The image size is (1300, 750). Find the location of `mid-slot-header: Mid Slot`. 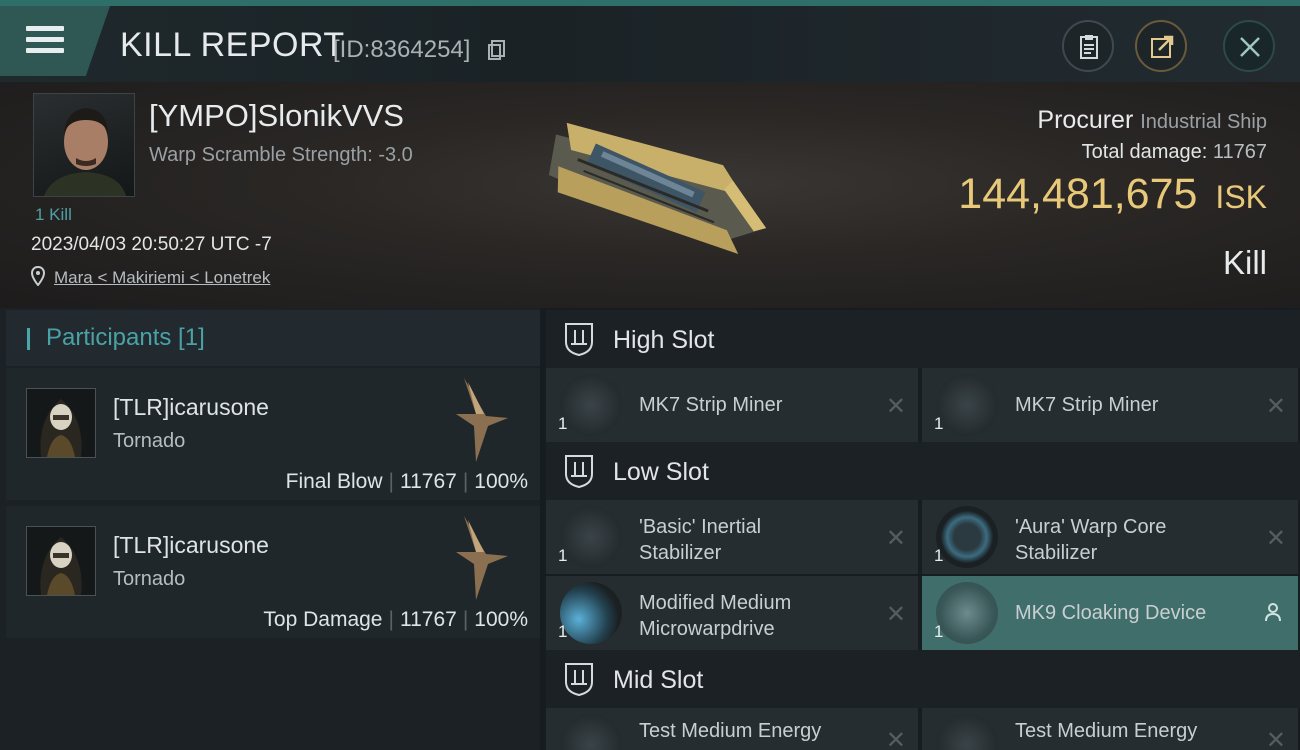

mid-slot-header: Mid Slot is located at coordinates (923, 679).